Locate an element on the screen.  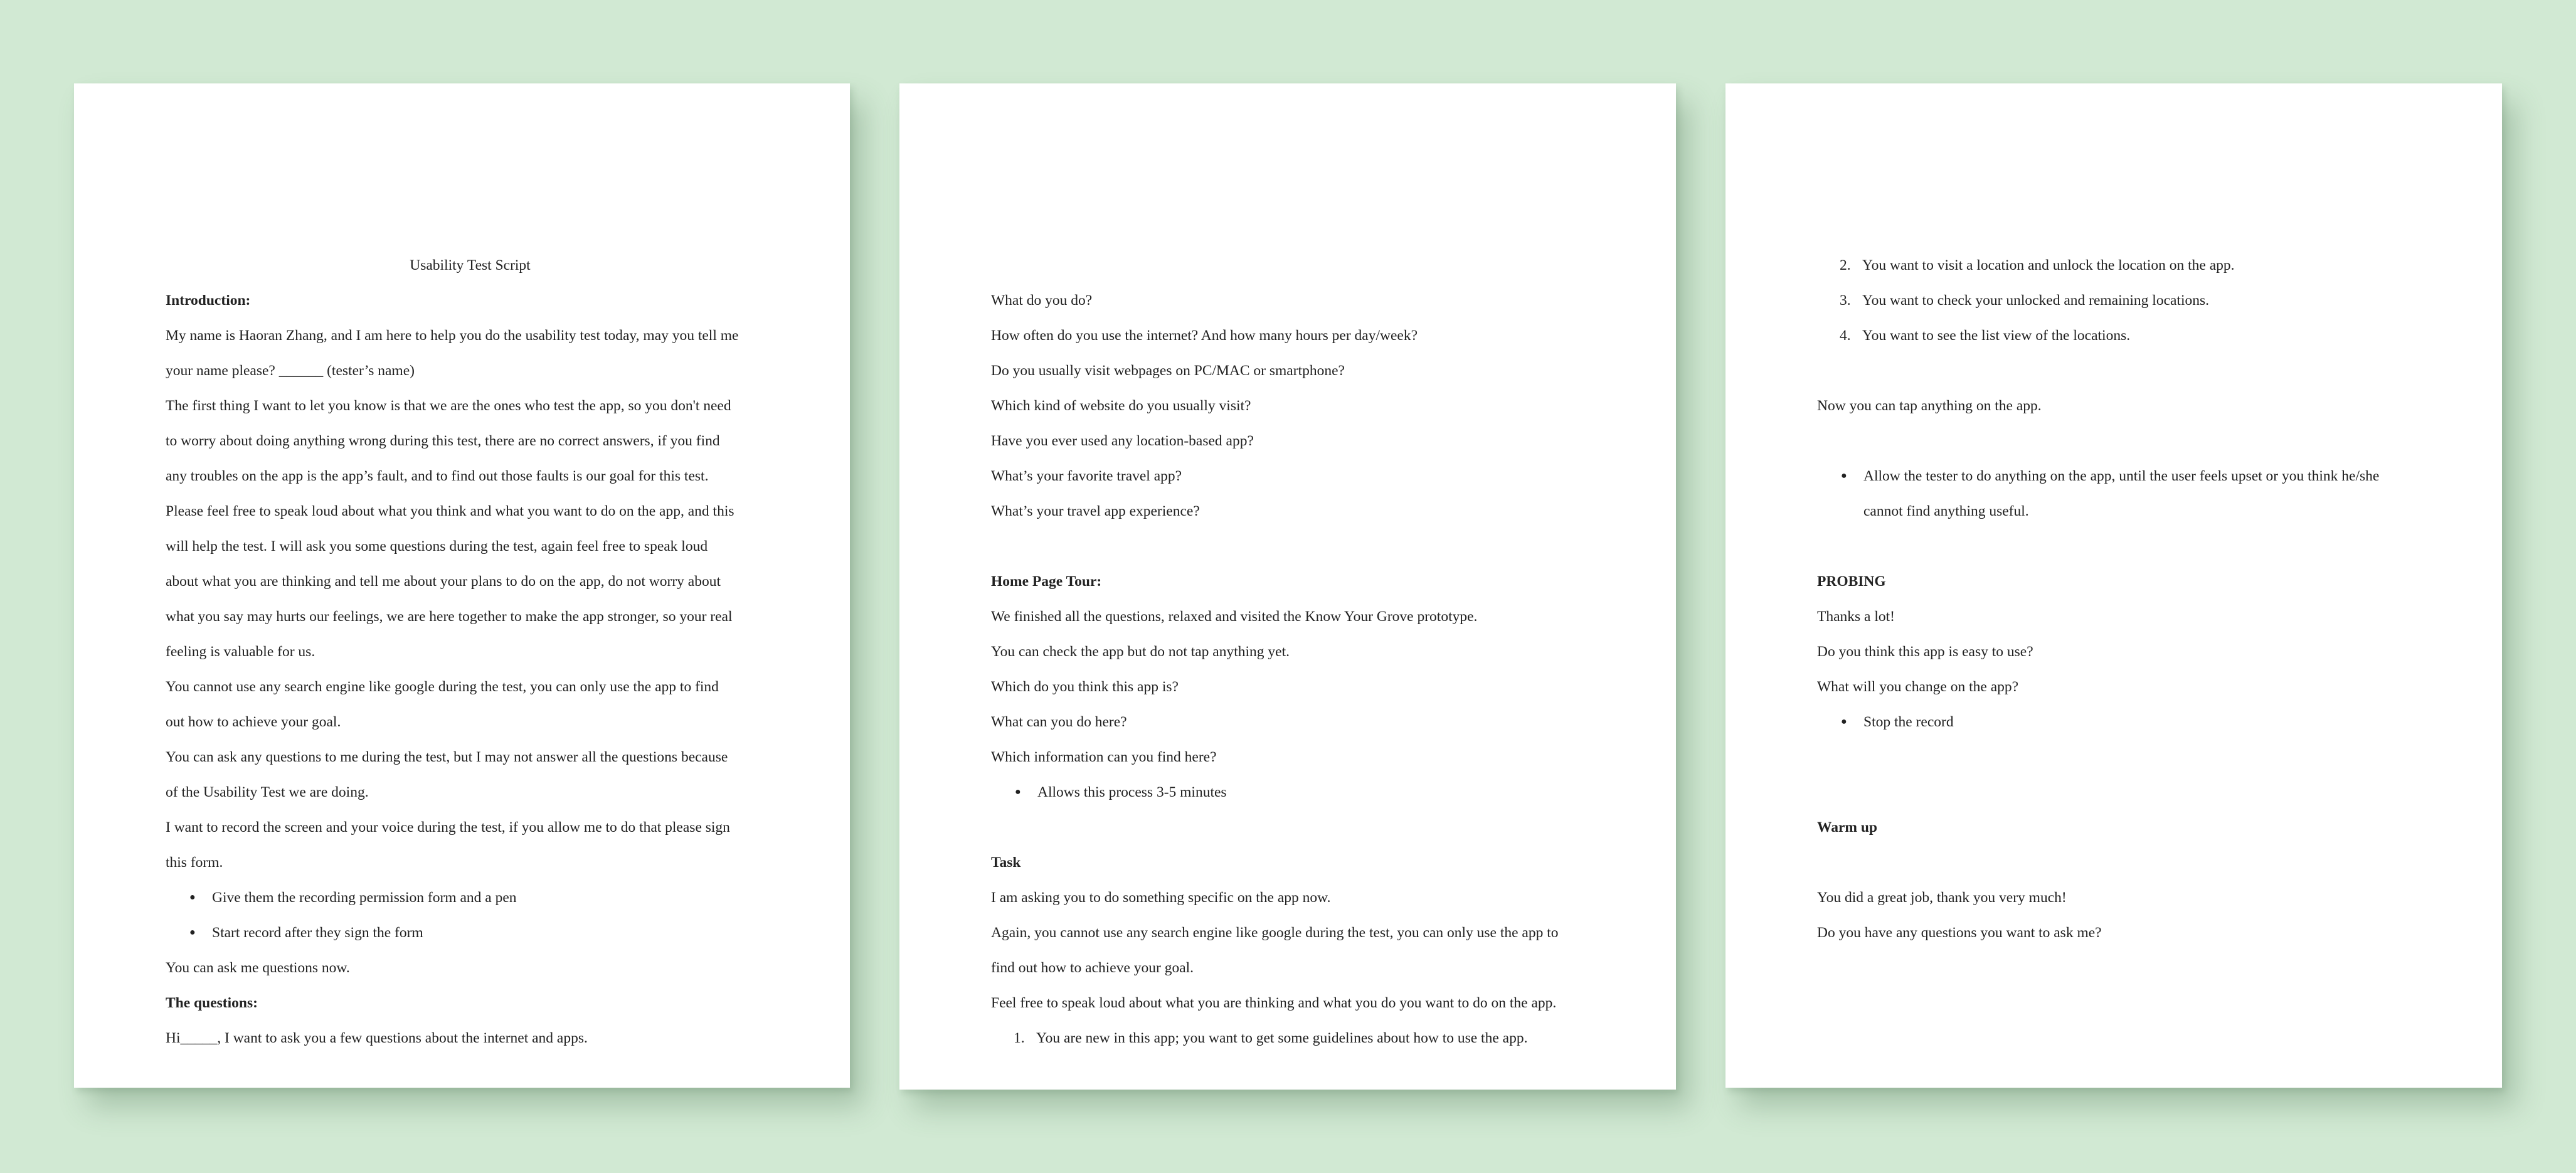
task-number: 3. is located at coordinates (1845, 300).